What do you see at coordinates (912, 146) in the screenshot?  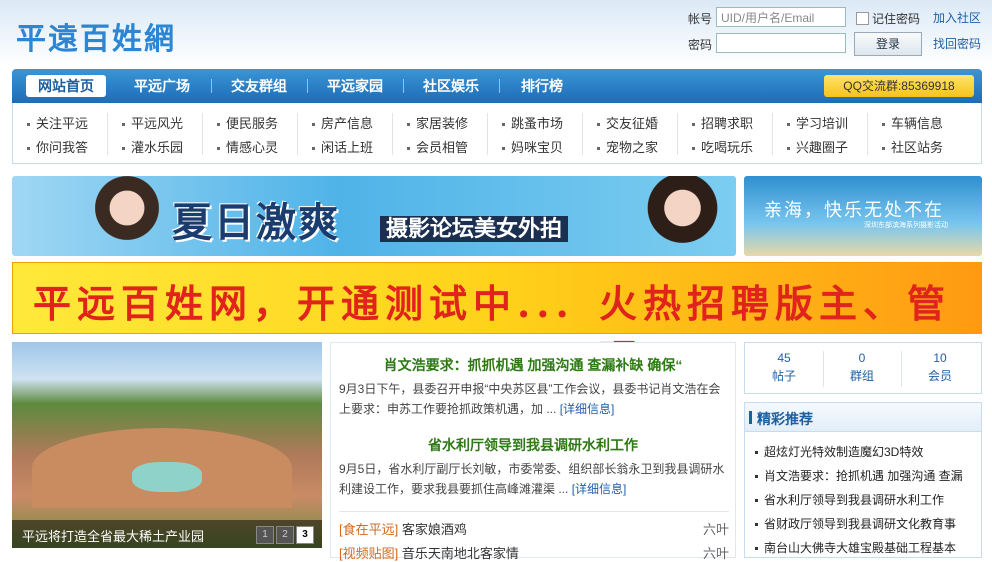 I see `subnav-item: 社区站务` at bounding box center [912, 146].